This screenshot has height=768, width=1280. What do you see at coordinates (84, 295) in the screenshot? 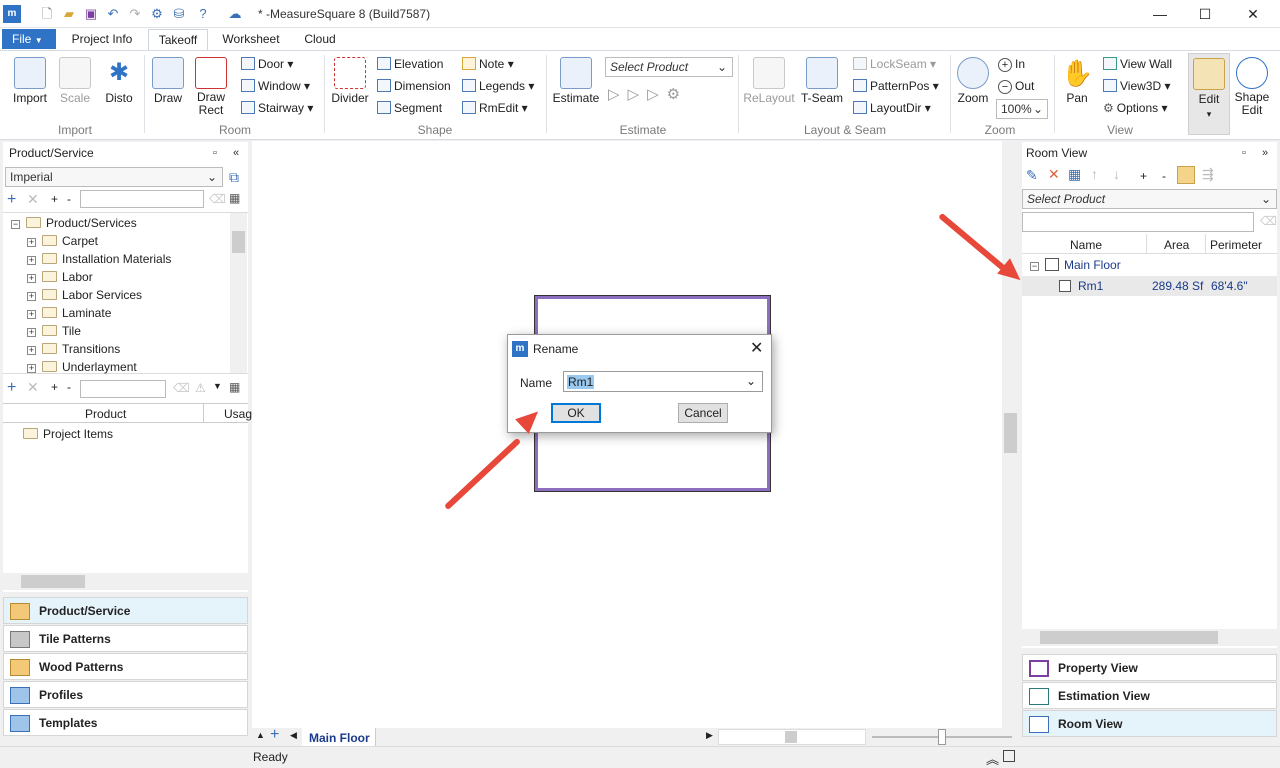
I see `tree-item-labor-services: + Labor Services` at bounding box center [84, 295].